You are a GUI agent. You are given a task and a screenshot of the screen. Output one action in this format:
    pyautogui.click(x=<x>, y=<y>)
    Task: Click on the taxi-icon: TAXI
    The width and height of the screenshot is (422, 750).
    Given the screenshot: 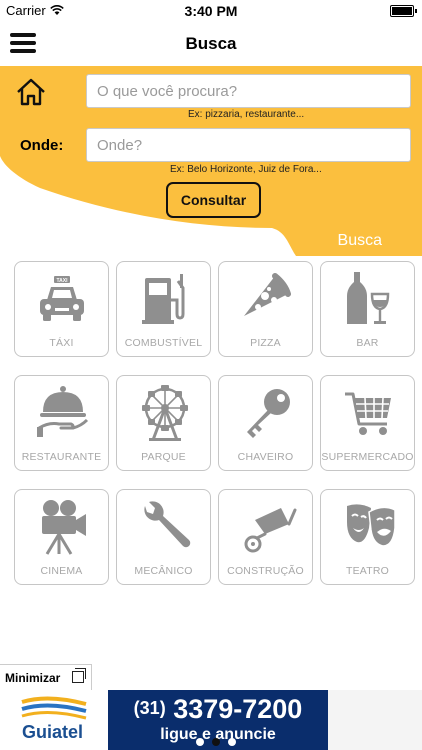 What is the action you would take?
    pyautogui.click(x=62, y=298)
    